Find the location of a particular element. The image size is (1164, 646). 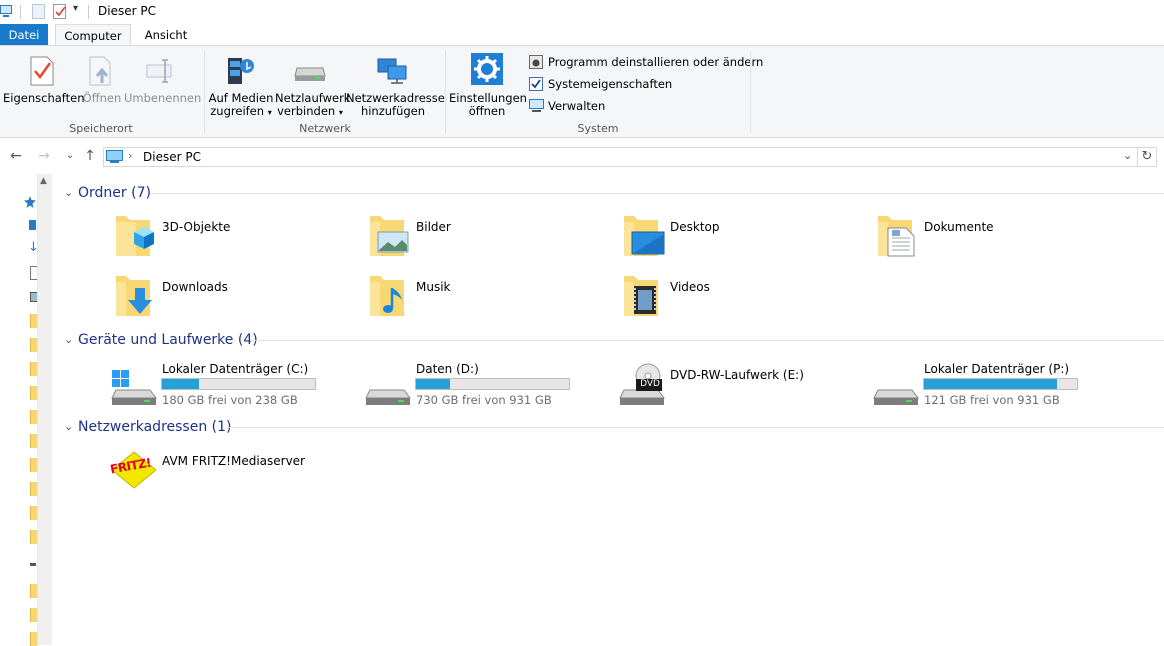

access-media-button: Auf Medien zugreifen ▾ is located at coordinates (241, 84).